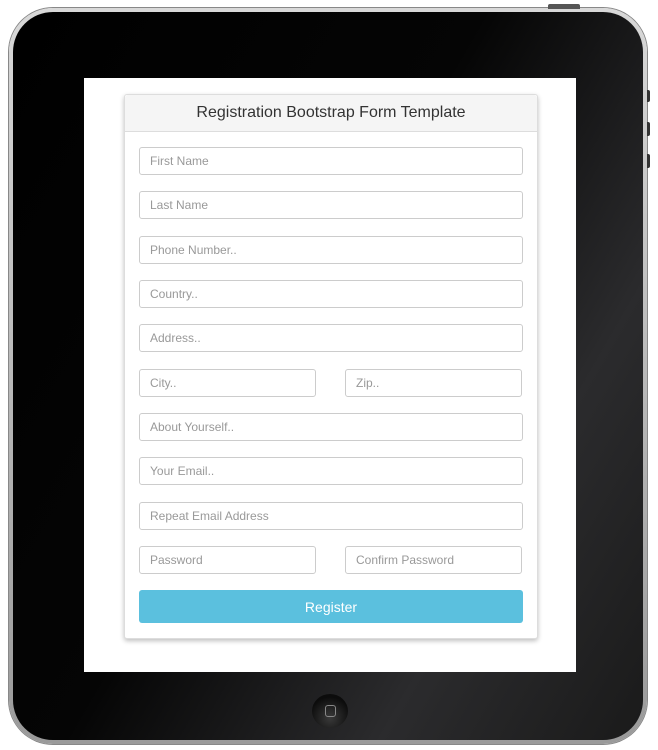  What do you see at coordinates (648, 129) in the screenshot?
I see `volume-up-button` at bounding box center [648, 129].